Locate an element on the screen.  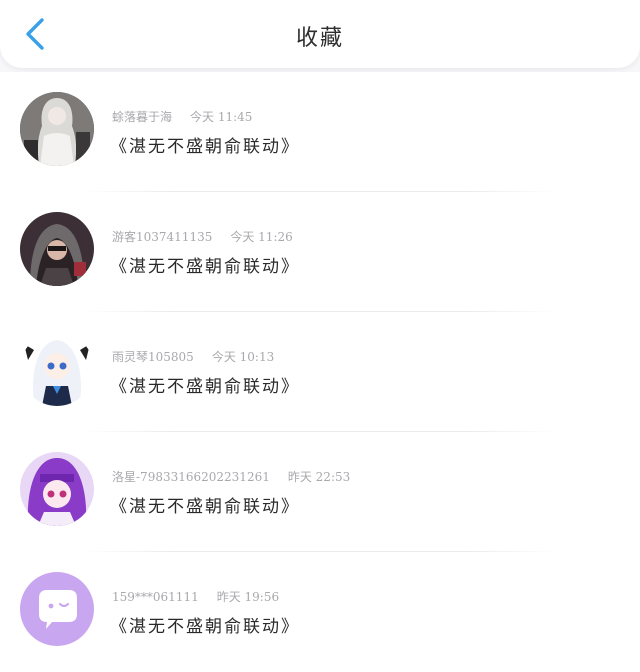
timestamp: 昨天 19:56 is located at coordinates (248, 597).